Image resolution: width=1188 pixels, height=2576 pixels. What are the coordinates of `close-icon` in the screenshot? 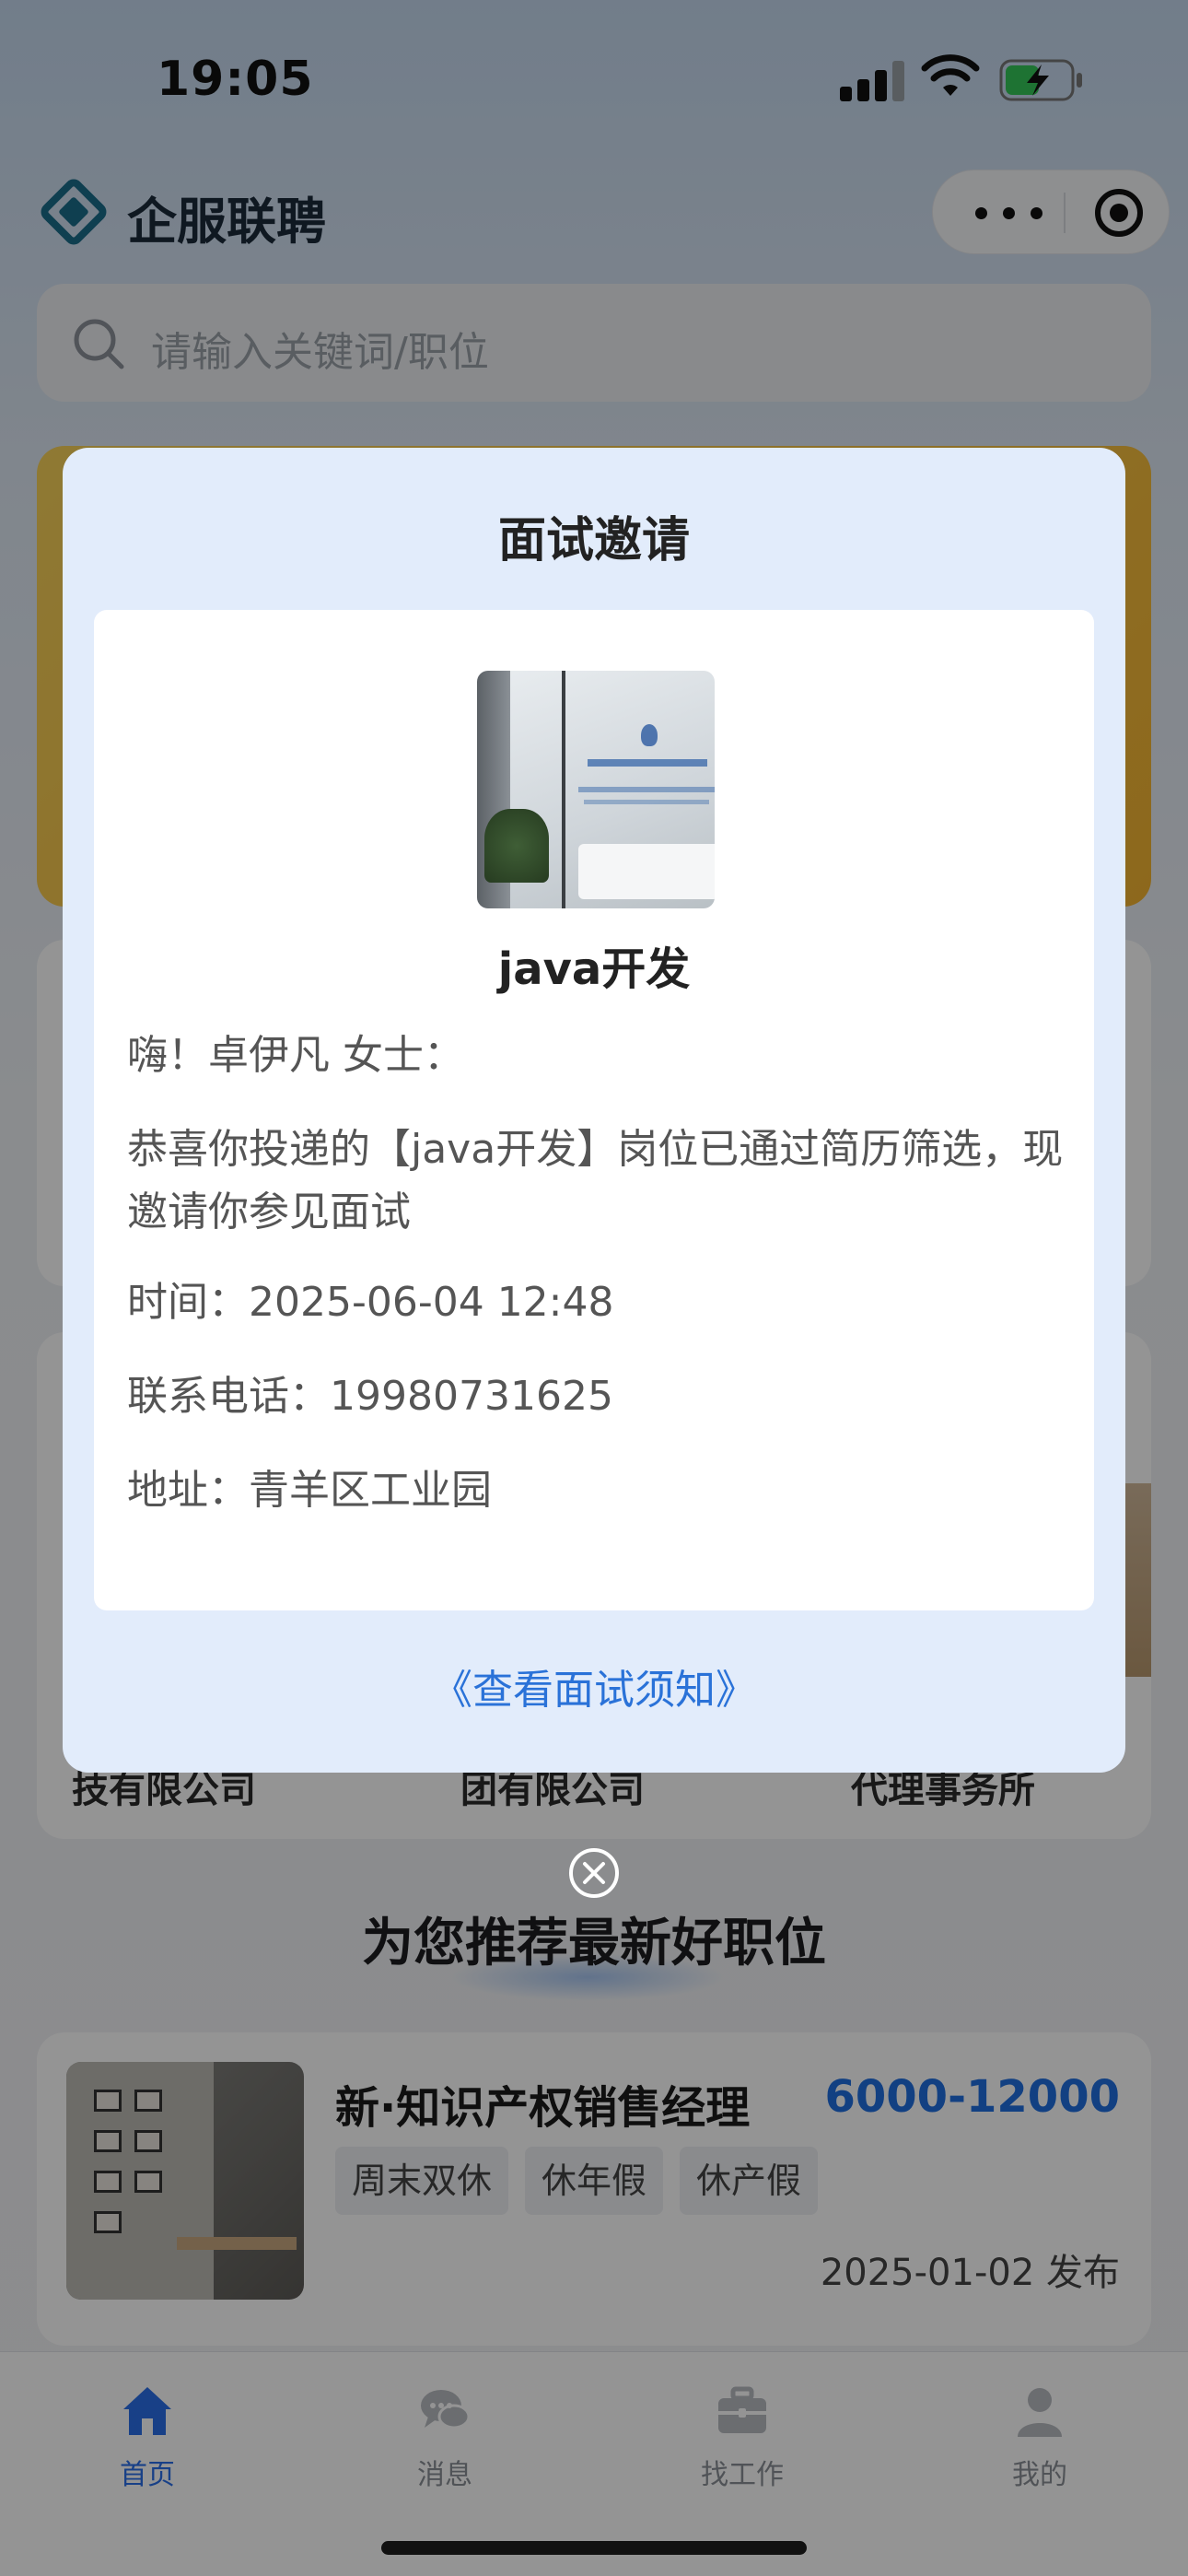 It's located at (594, 1873).